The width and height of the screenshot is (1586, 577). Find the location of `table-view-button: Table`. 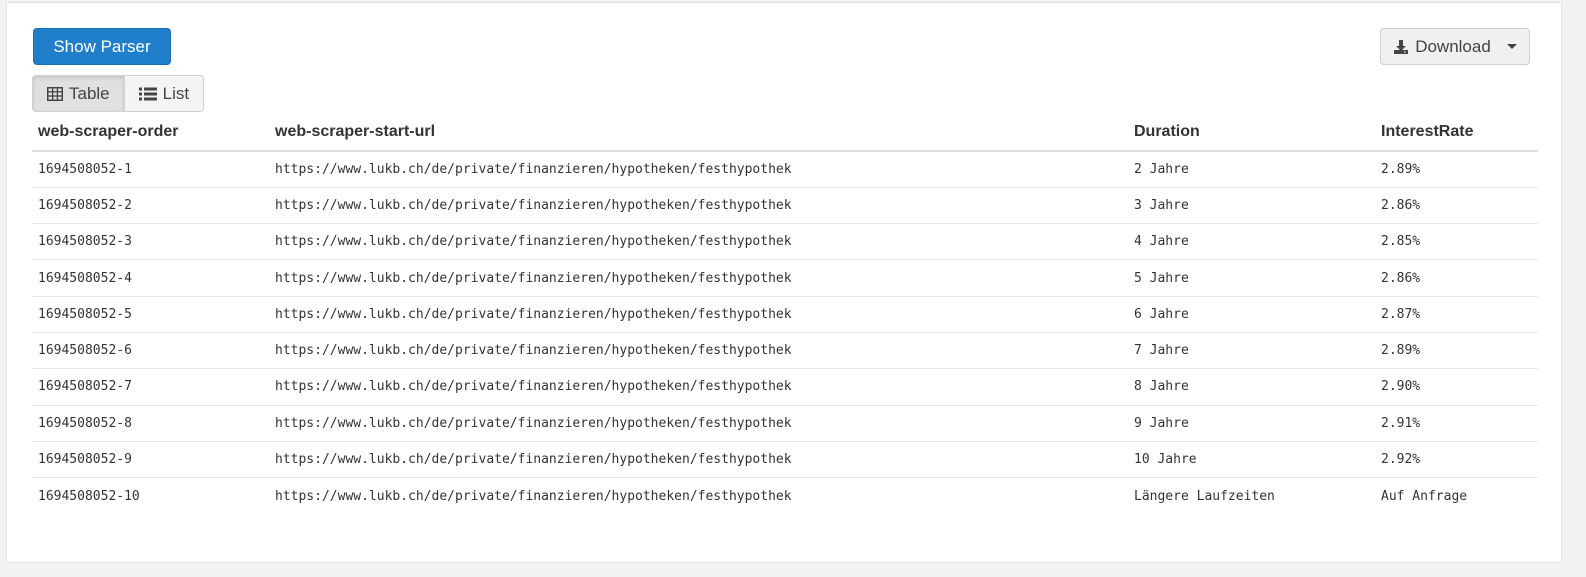

table-view-button: Table is located at coordinates (78, 93).